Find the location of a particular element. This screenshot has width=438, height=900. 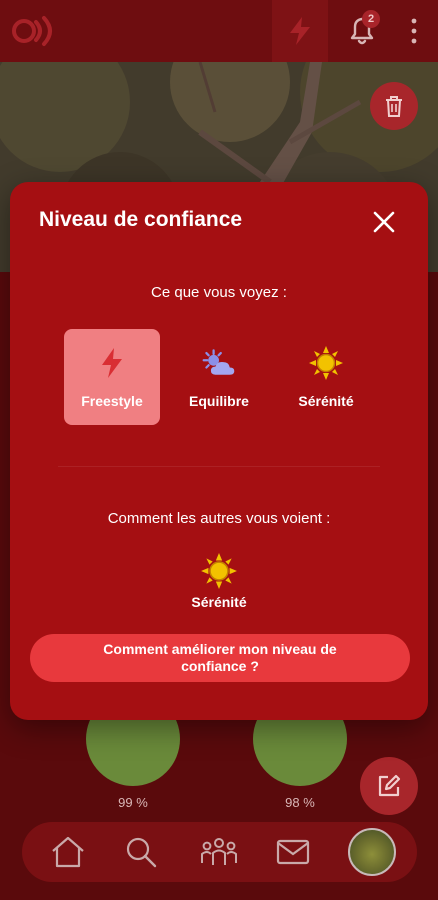

what-you-see-label: Ce que vous voyez : is located at coordinates (219, 292).